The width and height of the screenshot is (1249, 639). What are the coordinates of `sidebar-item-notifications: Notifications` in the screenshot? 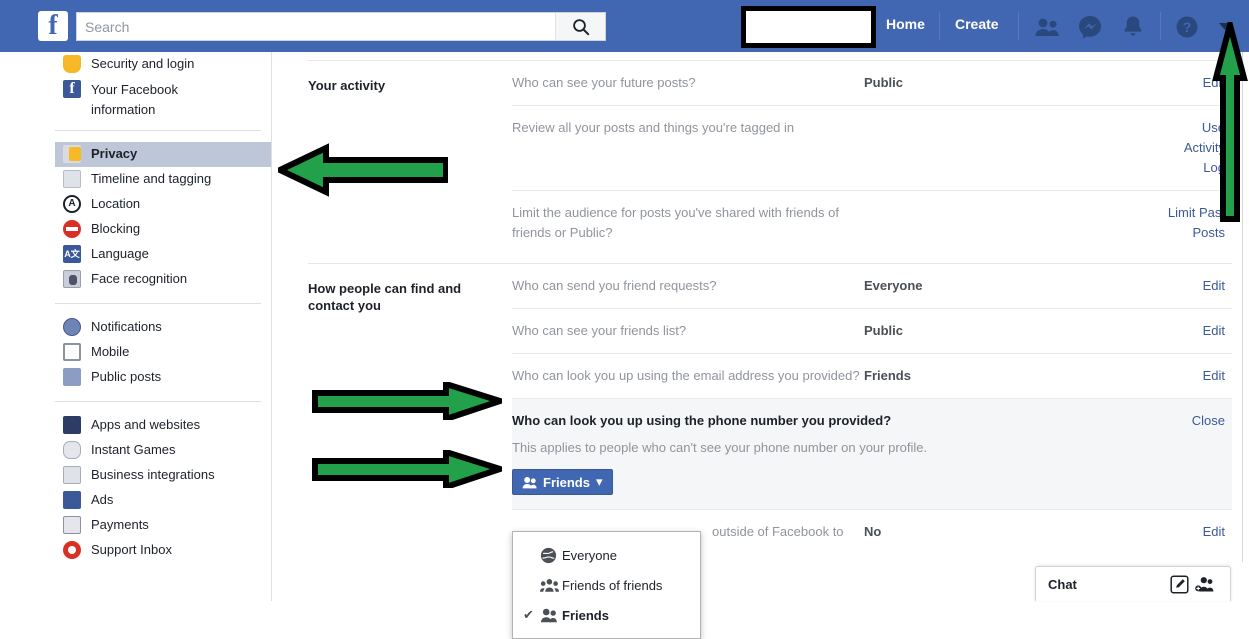 It's located at (163, 327).